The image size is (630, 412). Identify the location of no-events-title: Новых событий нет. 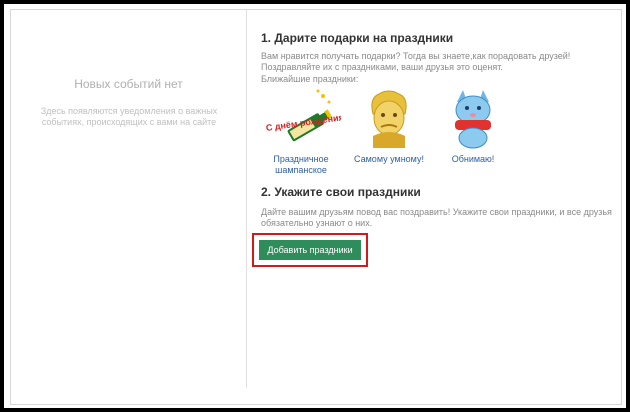
(128, 84).